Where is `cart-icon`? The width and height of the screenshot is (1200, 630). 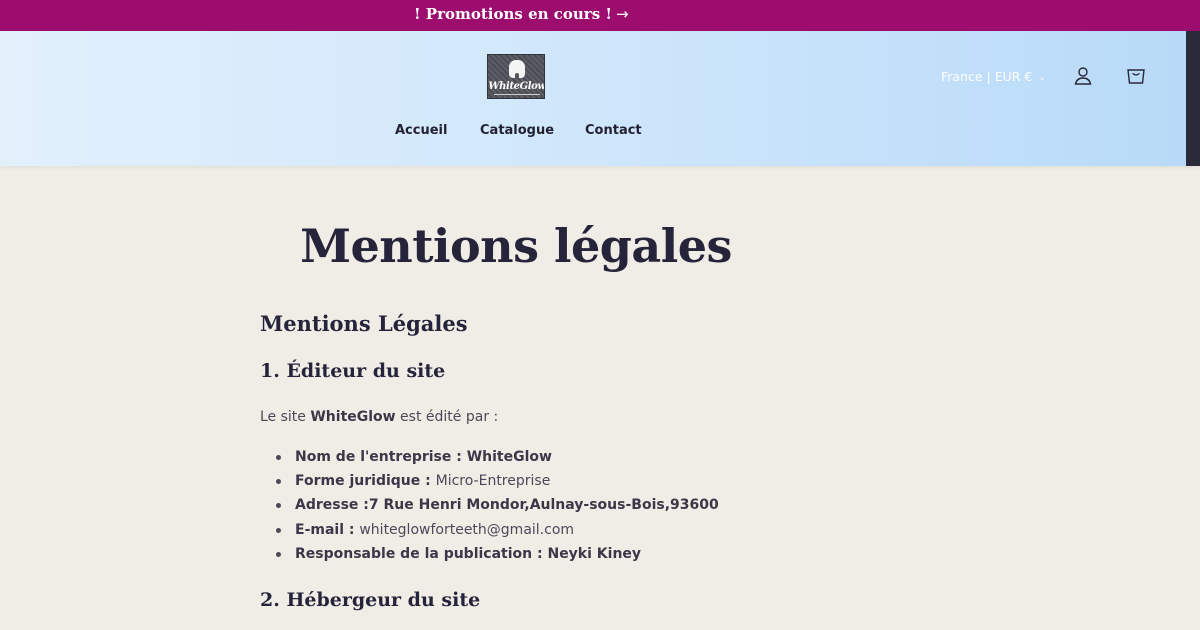
cart-icon is located at coordinates (1136, 76).